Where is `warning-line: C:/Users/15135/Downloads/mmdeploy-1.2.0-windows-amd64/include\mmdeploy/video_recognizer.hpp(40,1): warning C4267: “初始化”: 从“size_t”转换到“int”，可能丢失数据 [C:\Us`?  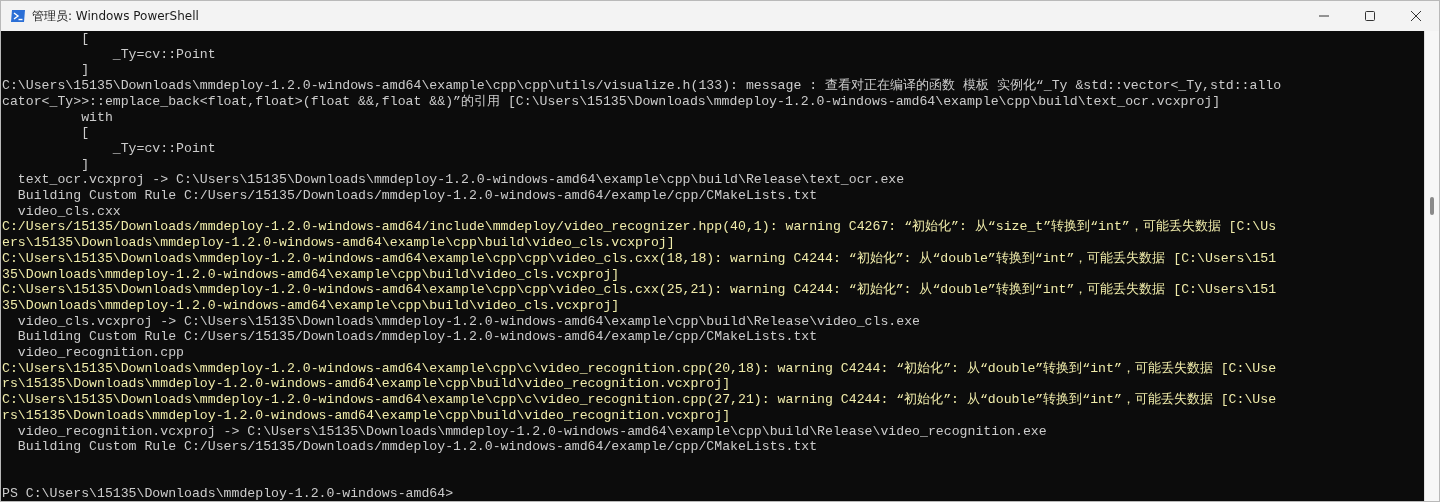
warning-line: C:/Users/15135/Downloads/mmdeploy-1.2.0-windows-amd64/include\mmdeploy/video_recognizer.hpp(40,1): warning C4267: “初始化”: 从“size_t”转换到“int”，可能丢失数据 [C:\Us is located at coordinates (639, 227).